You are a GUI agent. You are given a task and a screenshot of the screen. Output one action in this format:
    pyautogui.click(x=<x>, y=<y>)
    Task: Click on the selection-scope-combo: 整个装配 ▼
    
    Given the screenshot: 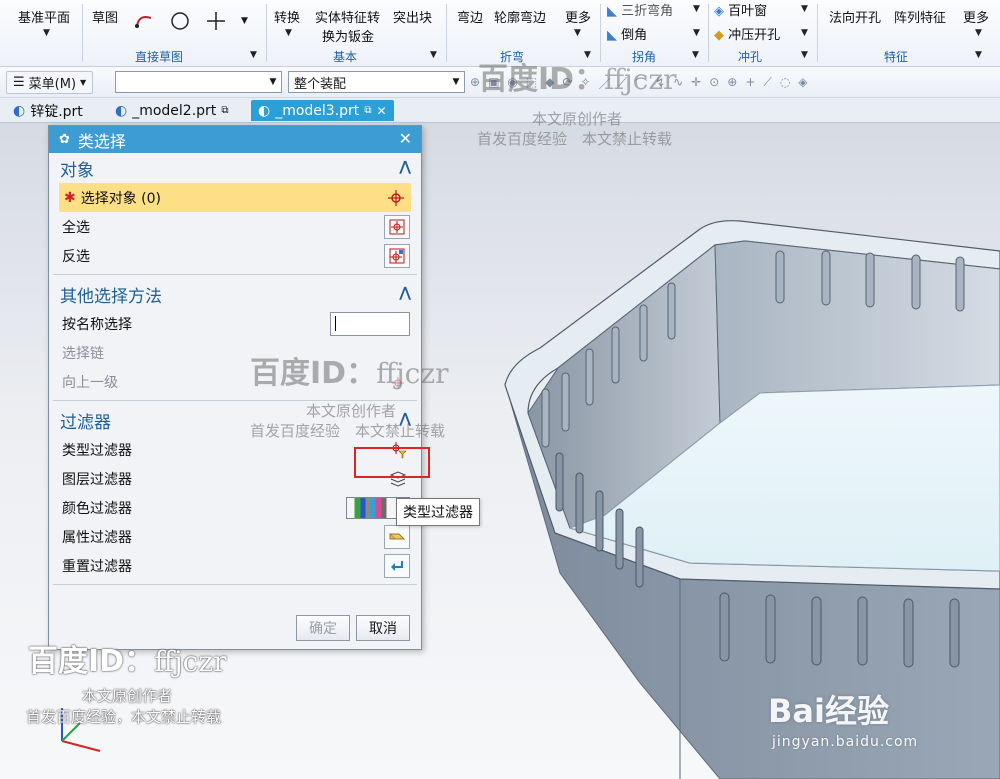 What is the action you would take?
    pyautogui.click(x=376, y=82)
    